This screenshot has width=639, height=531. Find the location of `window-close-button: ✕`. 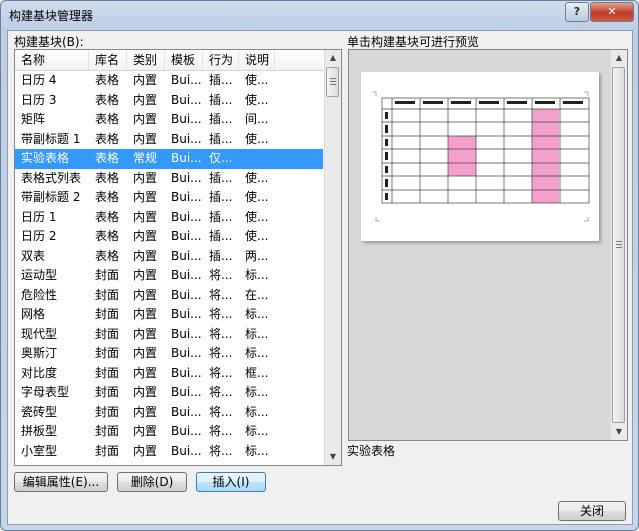

window-close-button: ✕ is located at coordinates (612, 12).